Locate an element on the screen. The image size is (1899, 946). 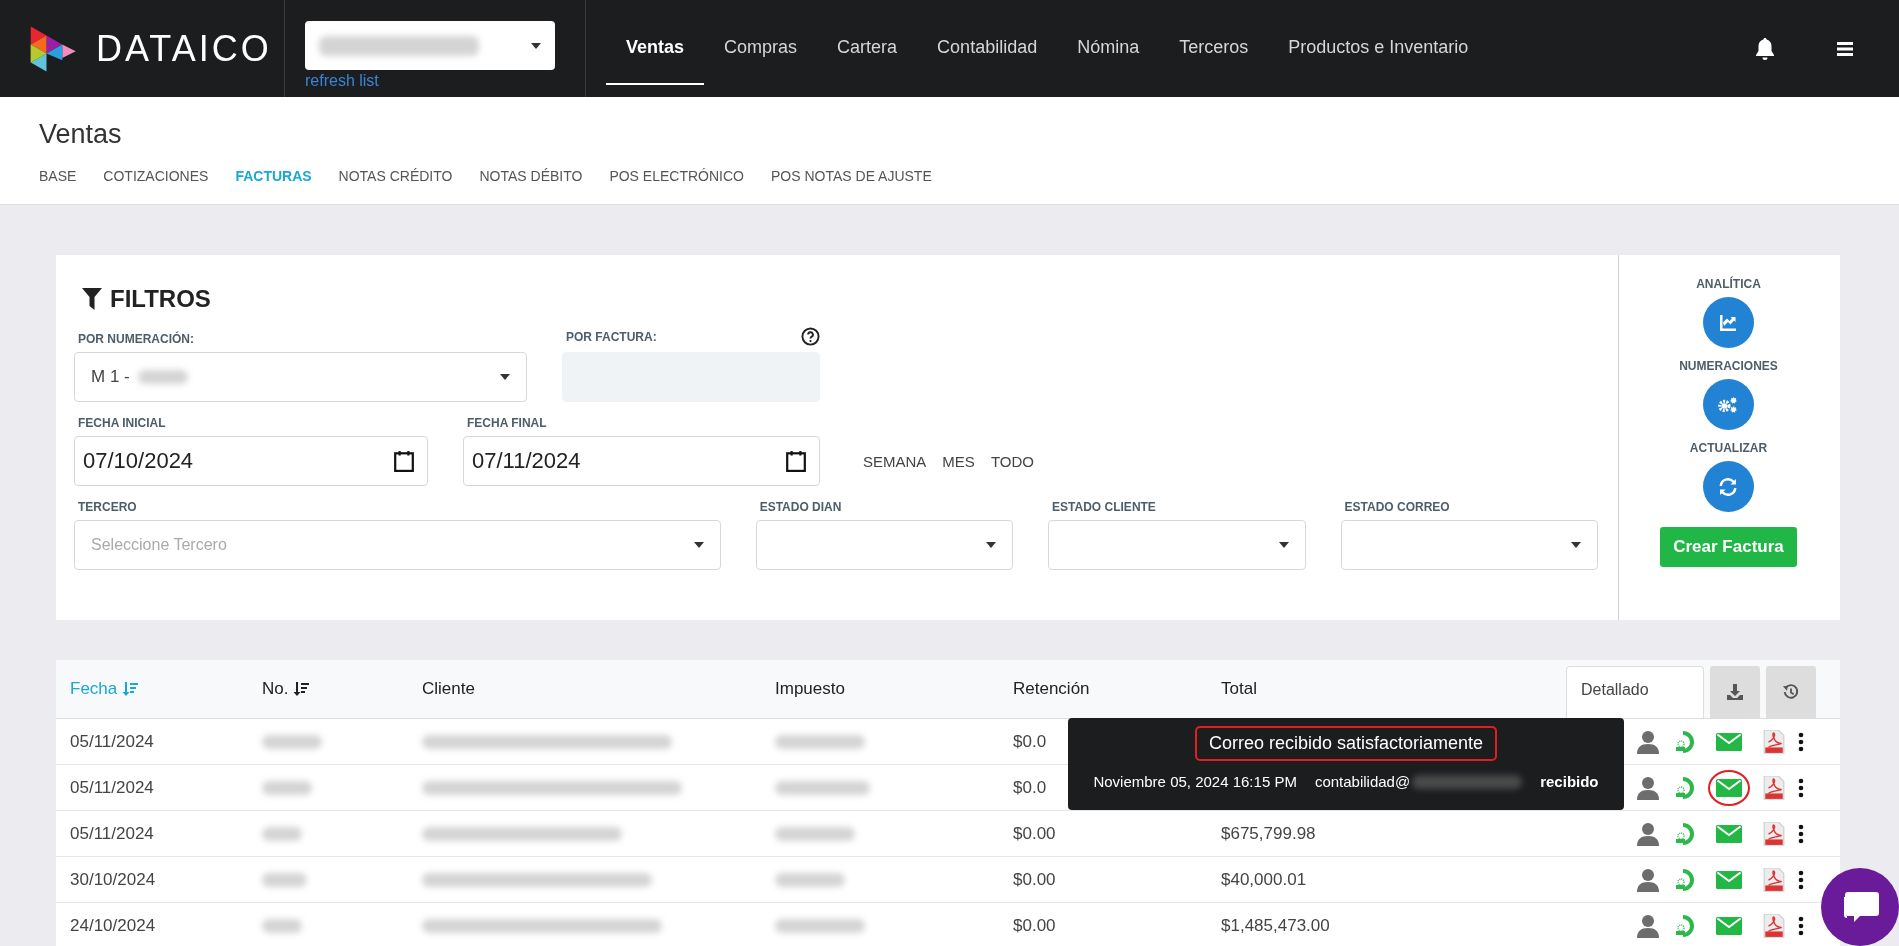
action-label: ACTUALIZAR is located at coordinates (1728, 448).